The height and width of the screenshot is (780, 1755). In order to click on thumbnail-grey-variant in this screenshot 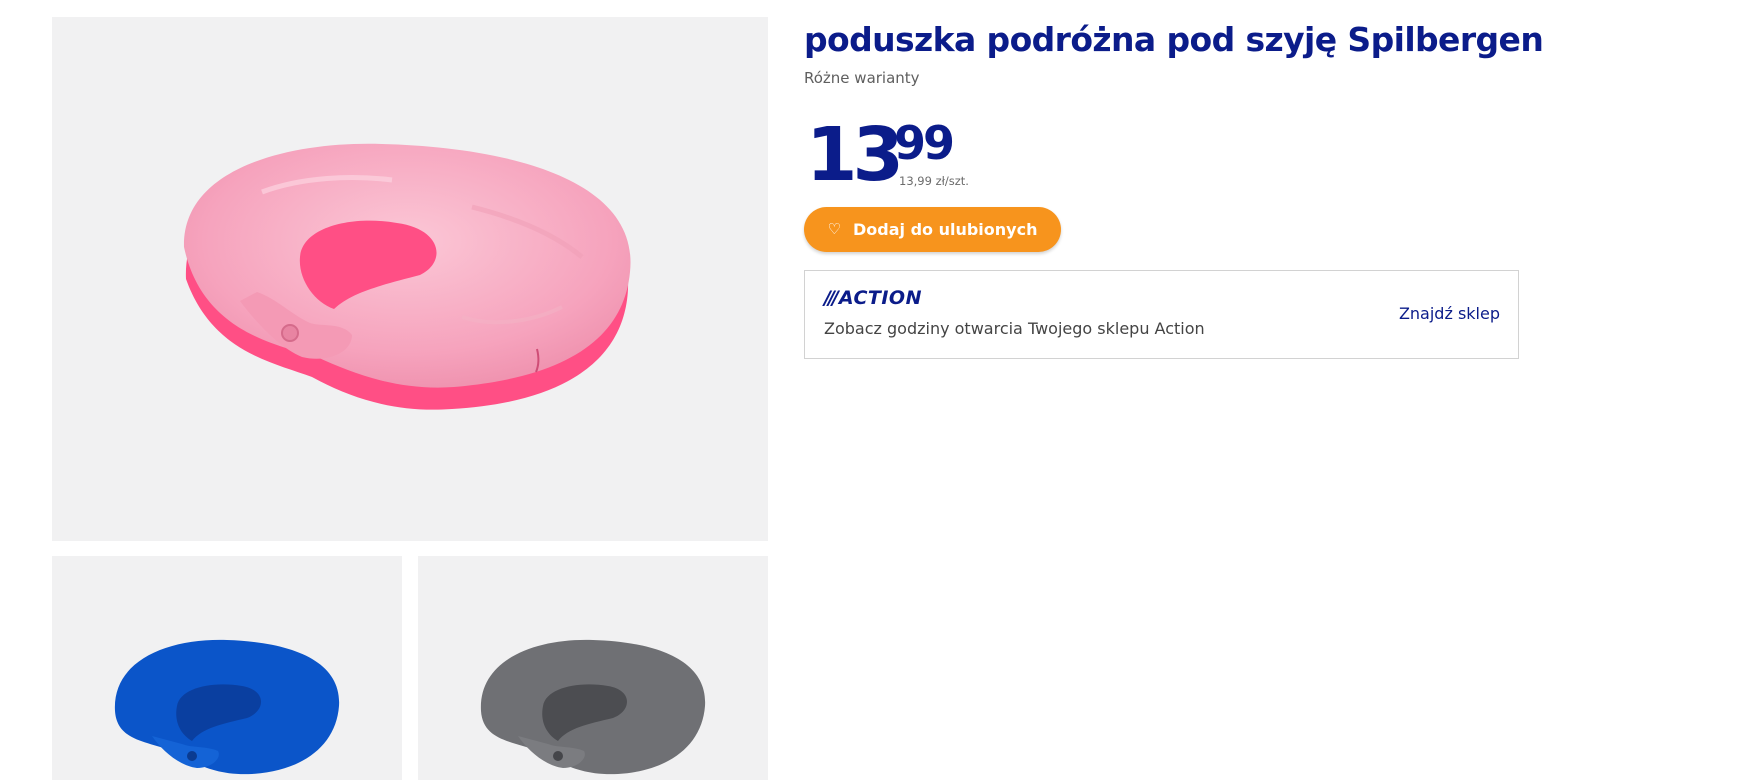, I will do `click(593, 668)`.